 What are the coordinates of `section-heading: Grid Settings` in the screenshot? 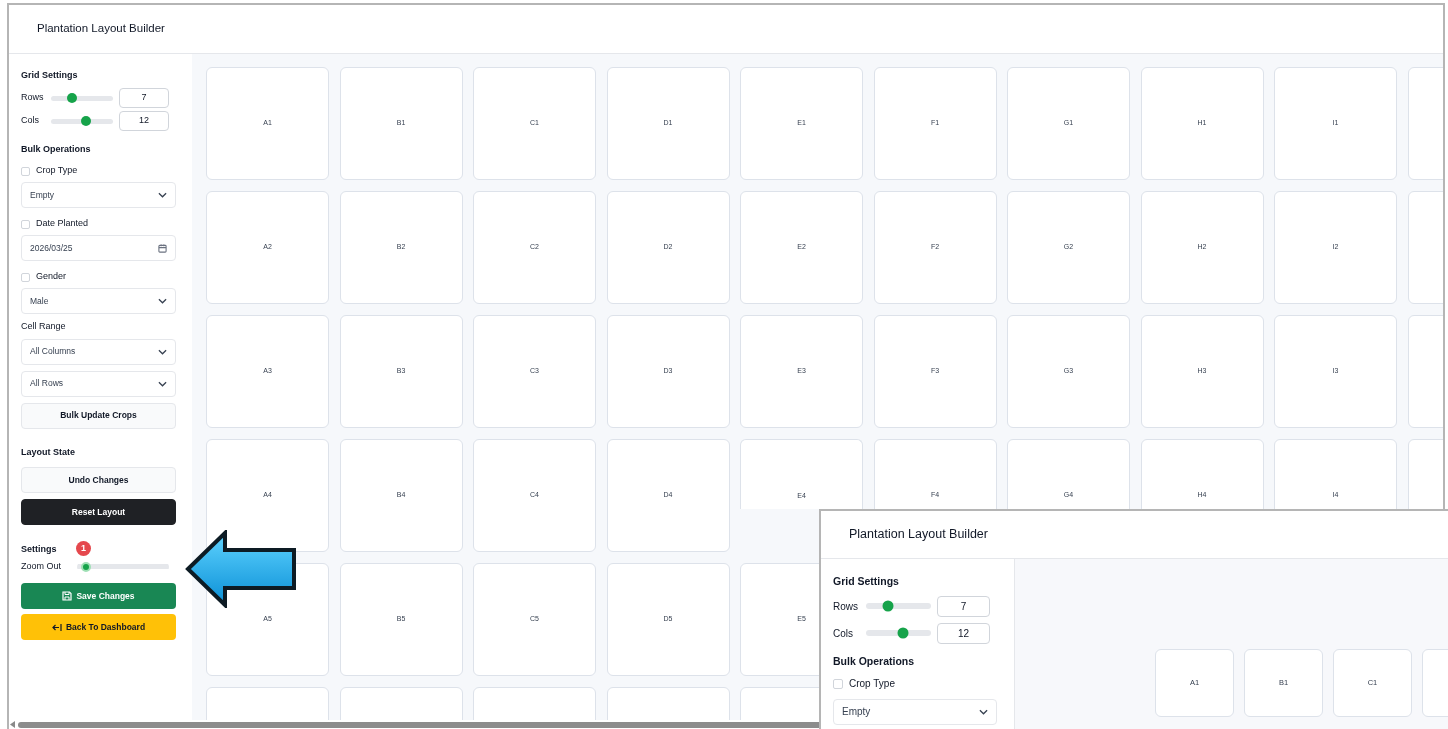 It's located at (50, 75).